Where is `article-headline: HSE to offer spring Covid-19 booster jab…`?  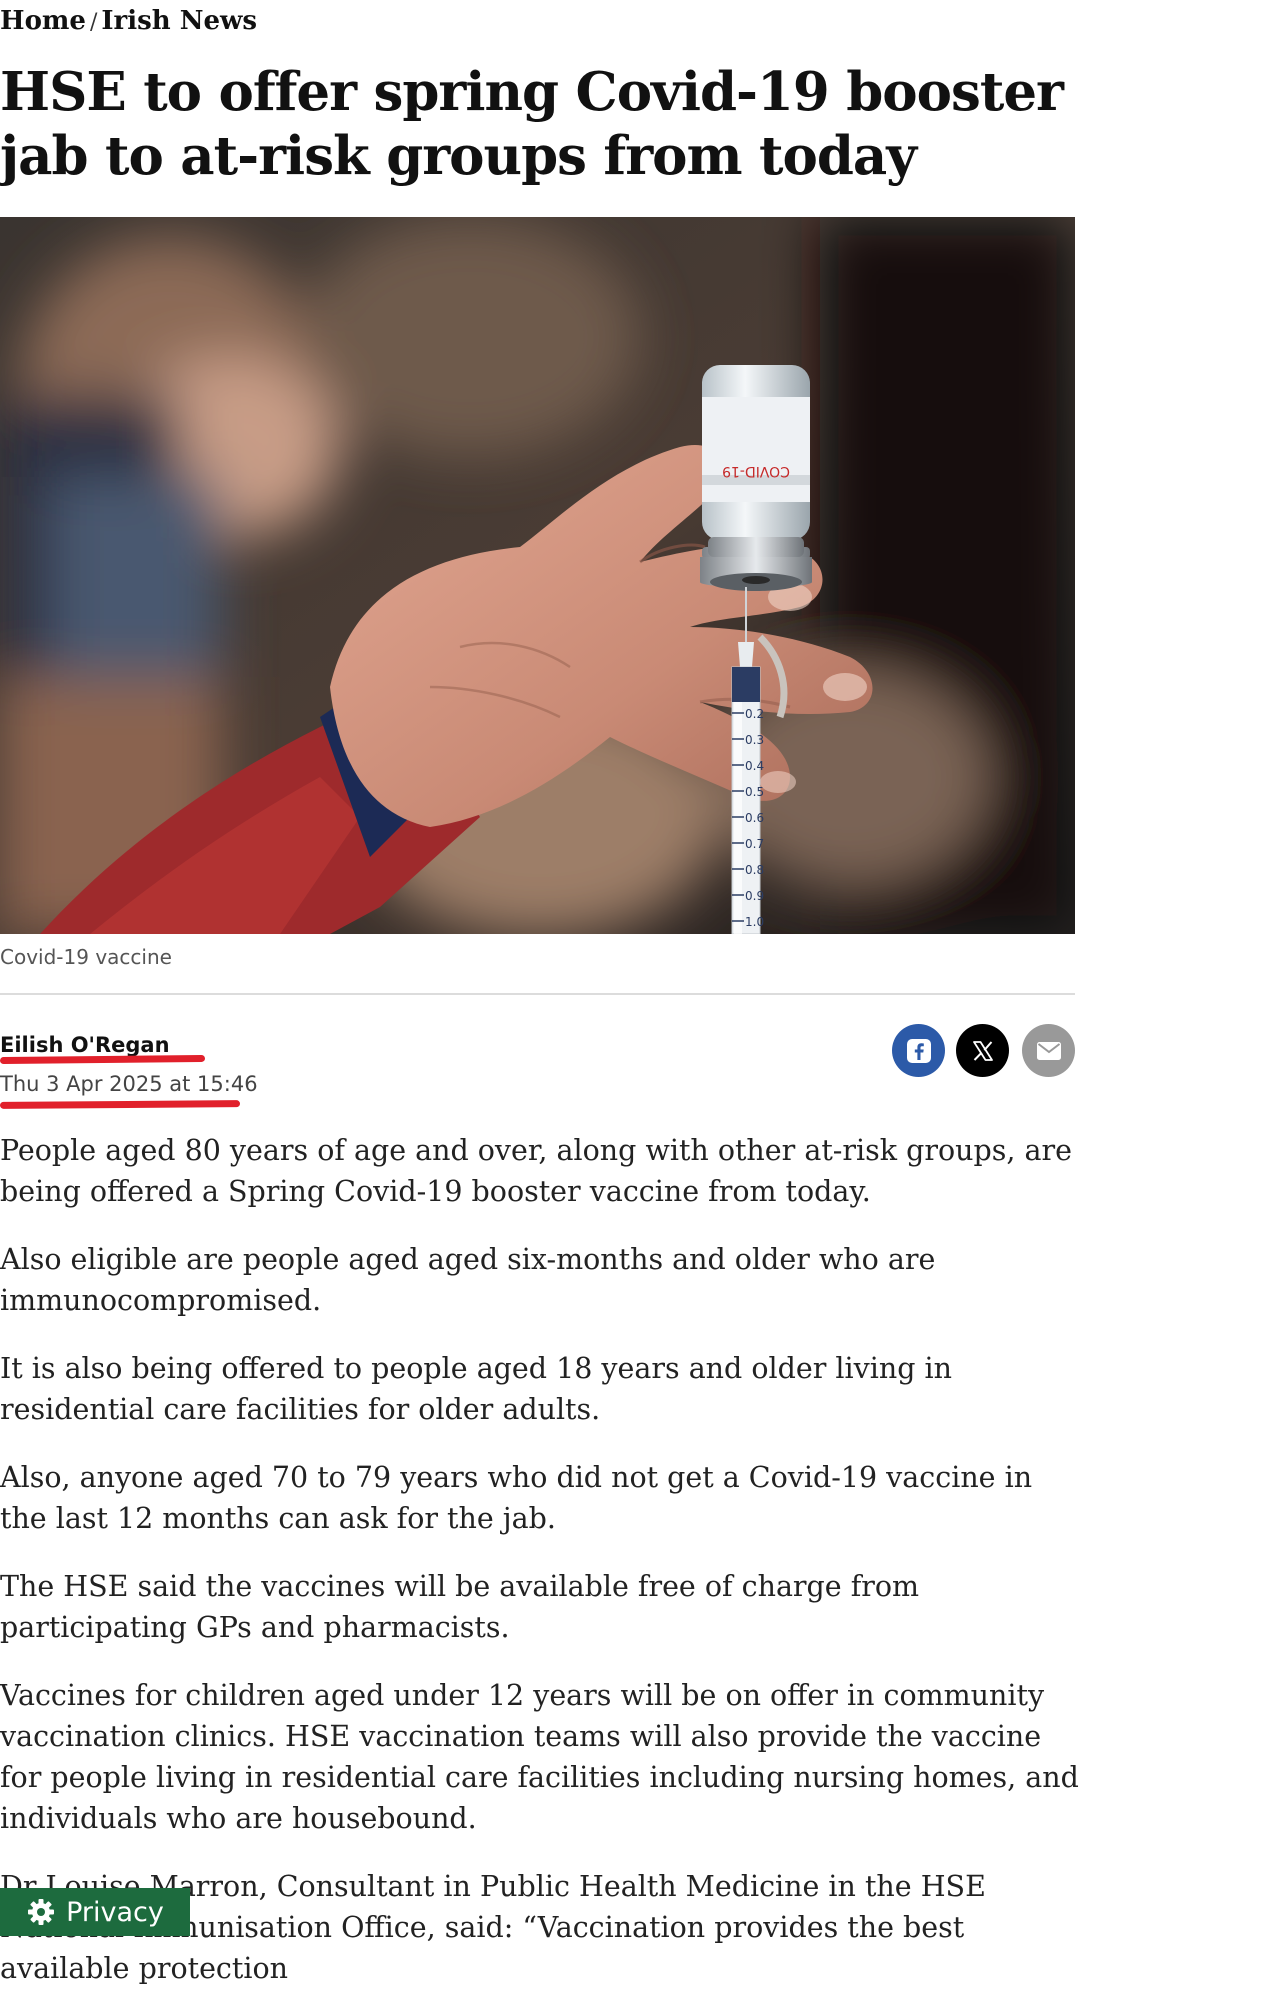
article-headline: HSE to offer spring Covid-19 booster jab… is located at coordinates (532, 124).